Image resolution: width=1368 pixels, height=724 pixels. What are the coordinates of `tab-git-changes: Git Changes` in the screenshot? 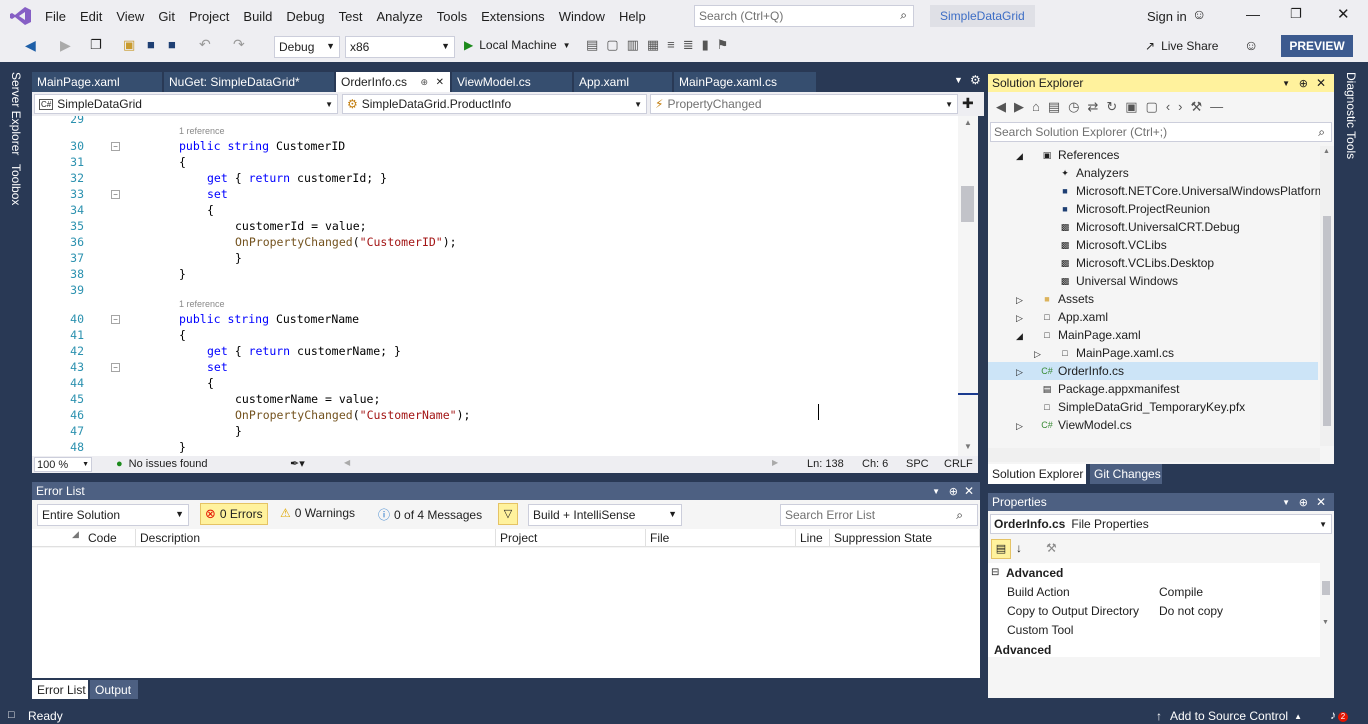 It's located at (1126, 474).